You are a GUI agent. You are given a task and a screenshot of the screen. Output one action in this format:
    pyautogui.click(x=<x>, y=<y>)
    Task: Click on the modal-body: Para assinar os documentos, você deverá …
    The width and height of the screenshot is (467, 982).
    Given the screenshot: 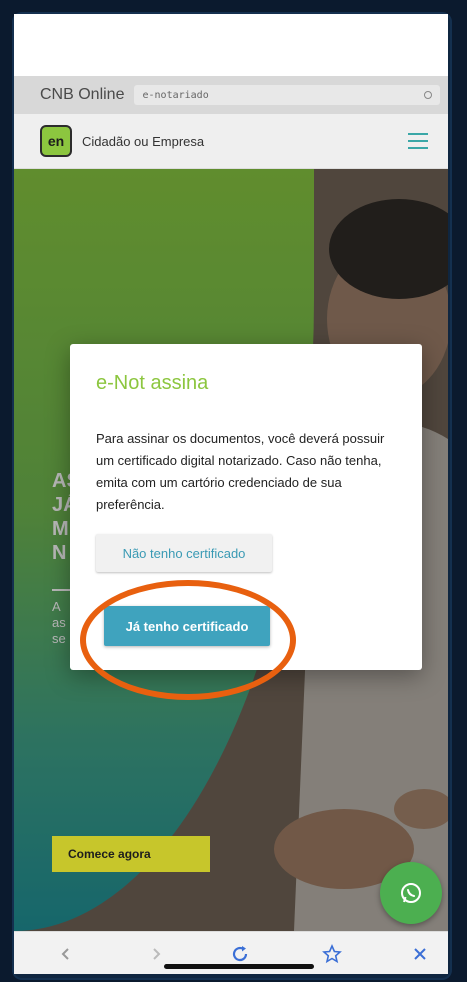 What is the action you would take?
    pyautogui.click(x=240, y=471)
    